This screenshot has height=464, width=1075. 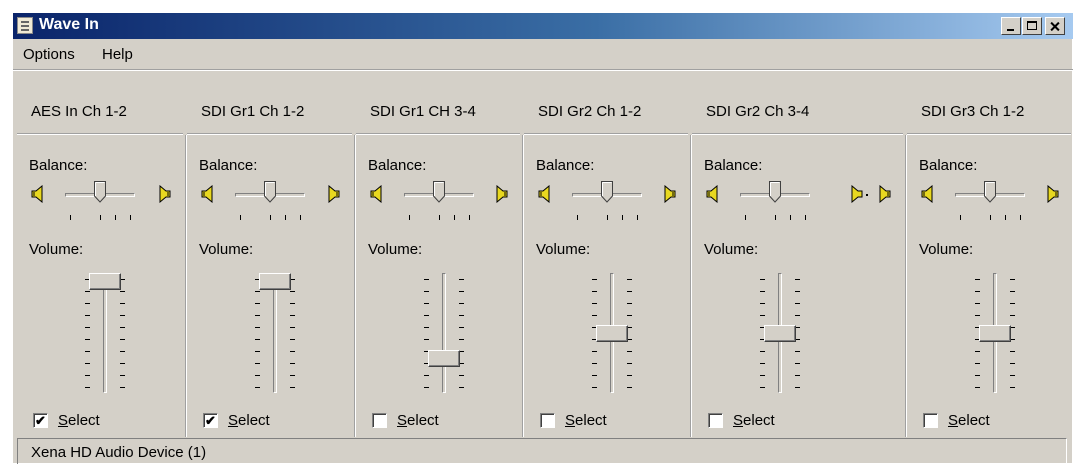 I want to click on channel-strip: SDI Gr2 Ch 1-2 Balance: Volume: Select, so click(x=608, y=255).